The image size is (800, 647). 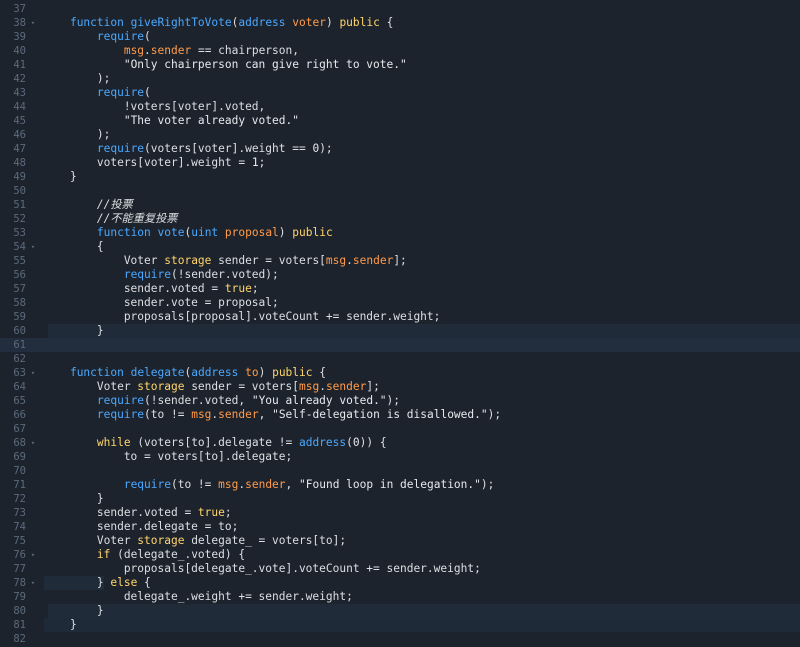 What do you see at coordinates (400, 233) in the screenshot?
I see `code-line: 53 function vote(uint proposal) public` at bounding box center [400, 233].